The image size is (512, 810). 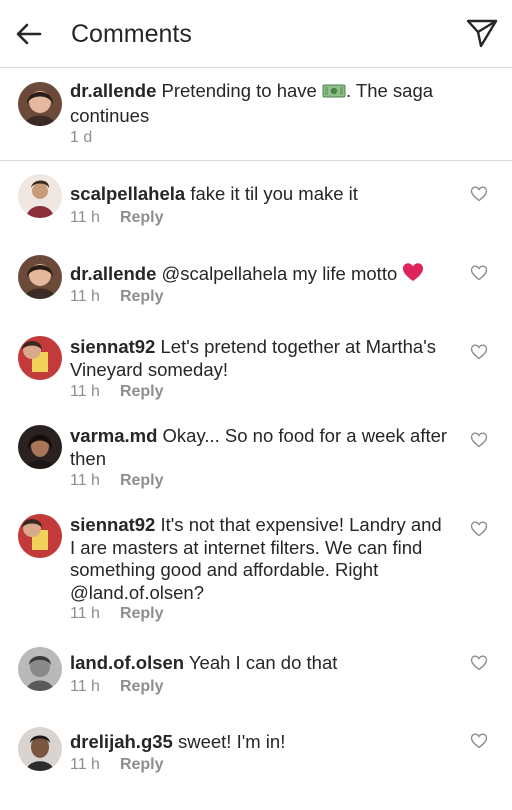 What do you see at coordinates (131, 34) in the screenshot?
I see `page-title: Comments` at bounding box center [131, 34].